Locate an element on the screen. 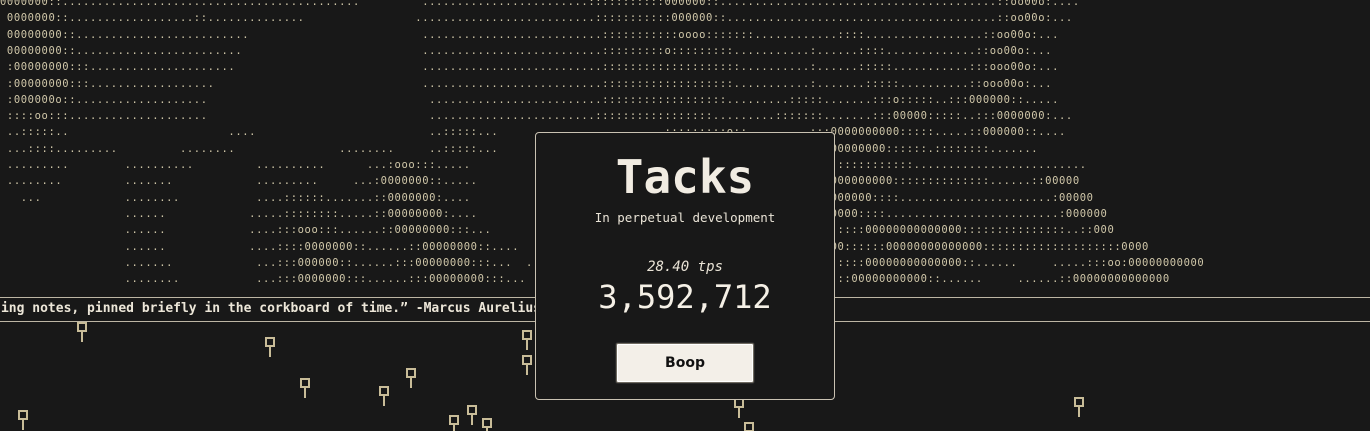 Image resolution: width=1370 pixels, height=431 pixels. boop-button: Boop is located at coordinates (685, 363).